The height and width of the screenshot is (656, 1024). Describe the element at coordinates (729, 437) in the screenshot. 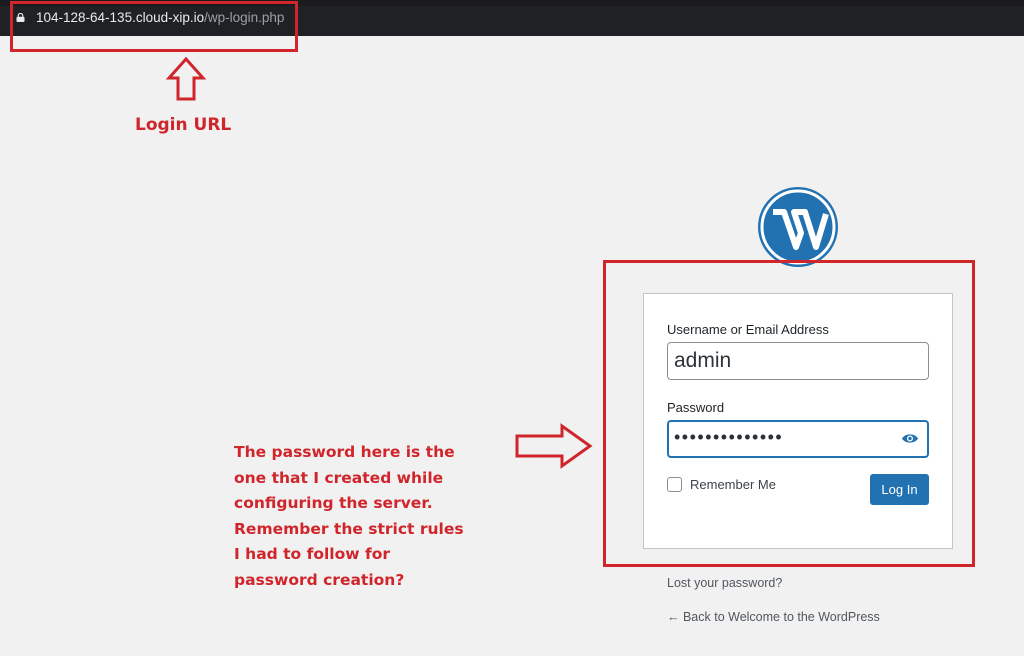

I see `password-value: ••••••••••••••` at that location.